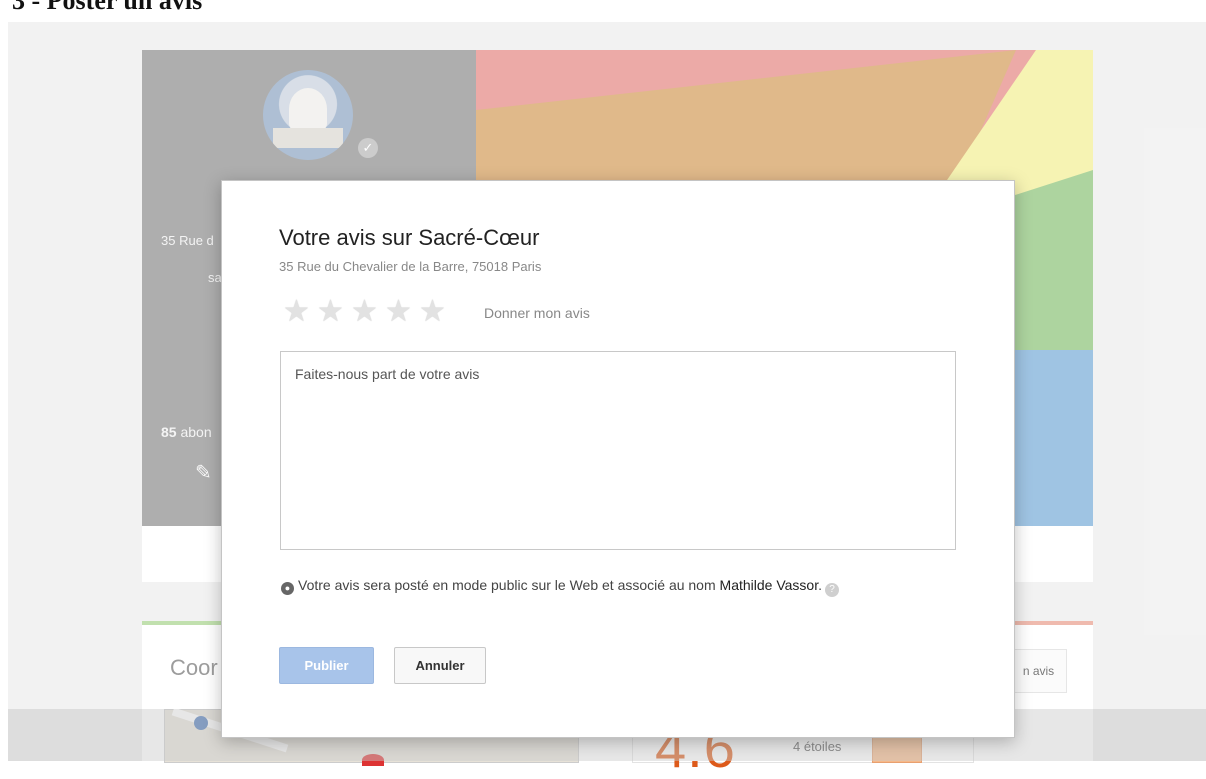 This screenshot has height=779, width=1206. I want to click on notice-end: ., so click(820, 585).